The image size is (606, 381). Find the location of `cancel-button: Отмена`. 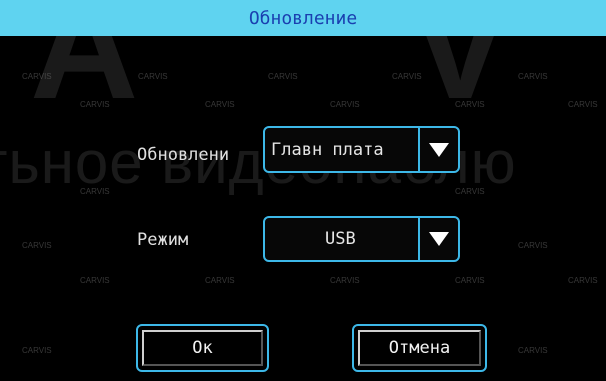

cancel-button: Отмена is located at coordinates (419, 348).